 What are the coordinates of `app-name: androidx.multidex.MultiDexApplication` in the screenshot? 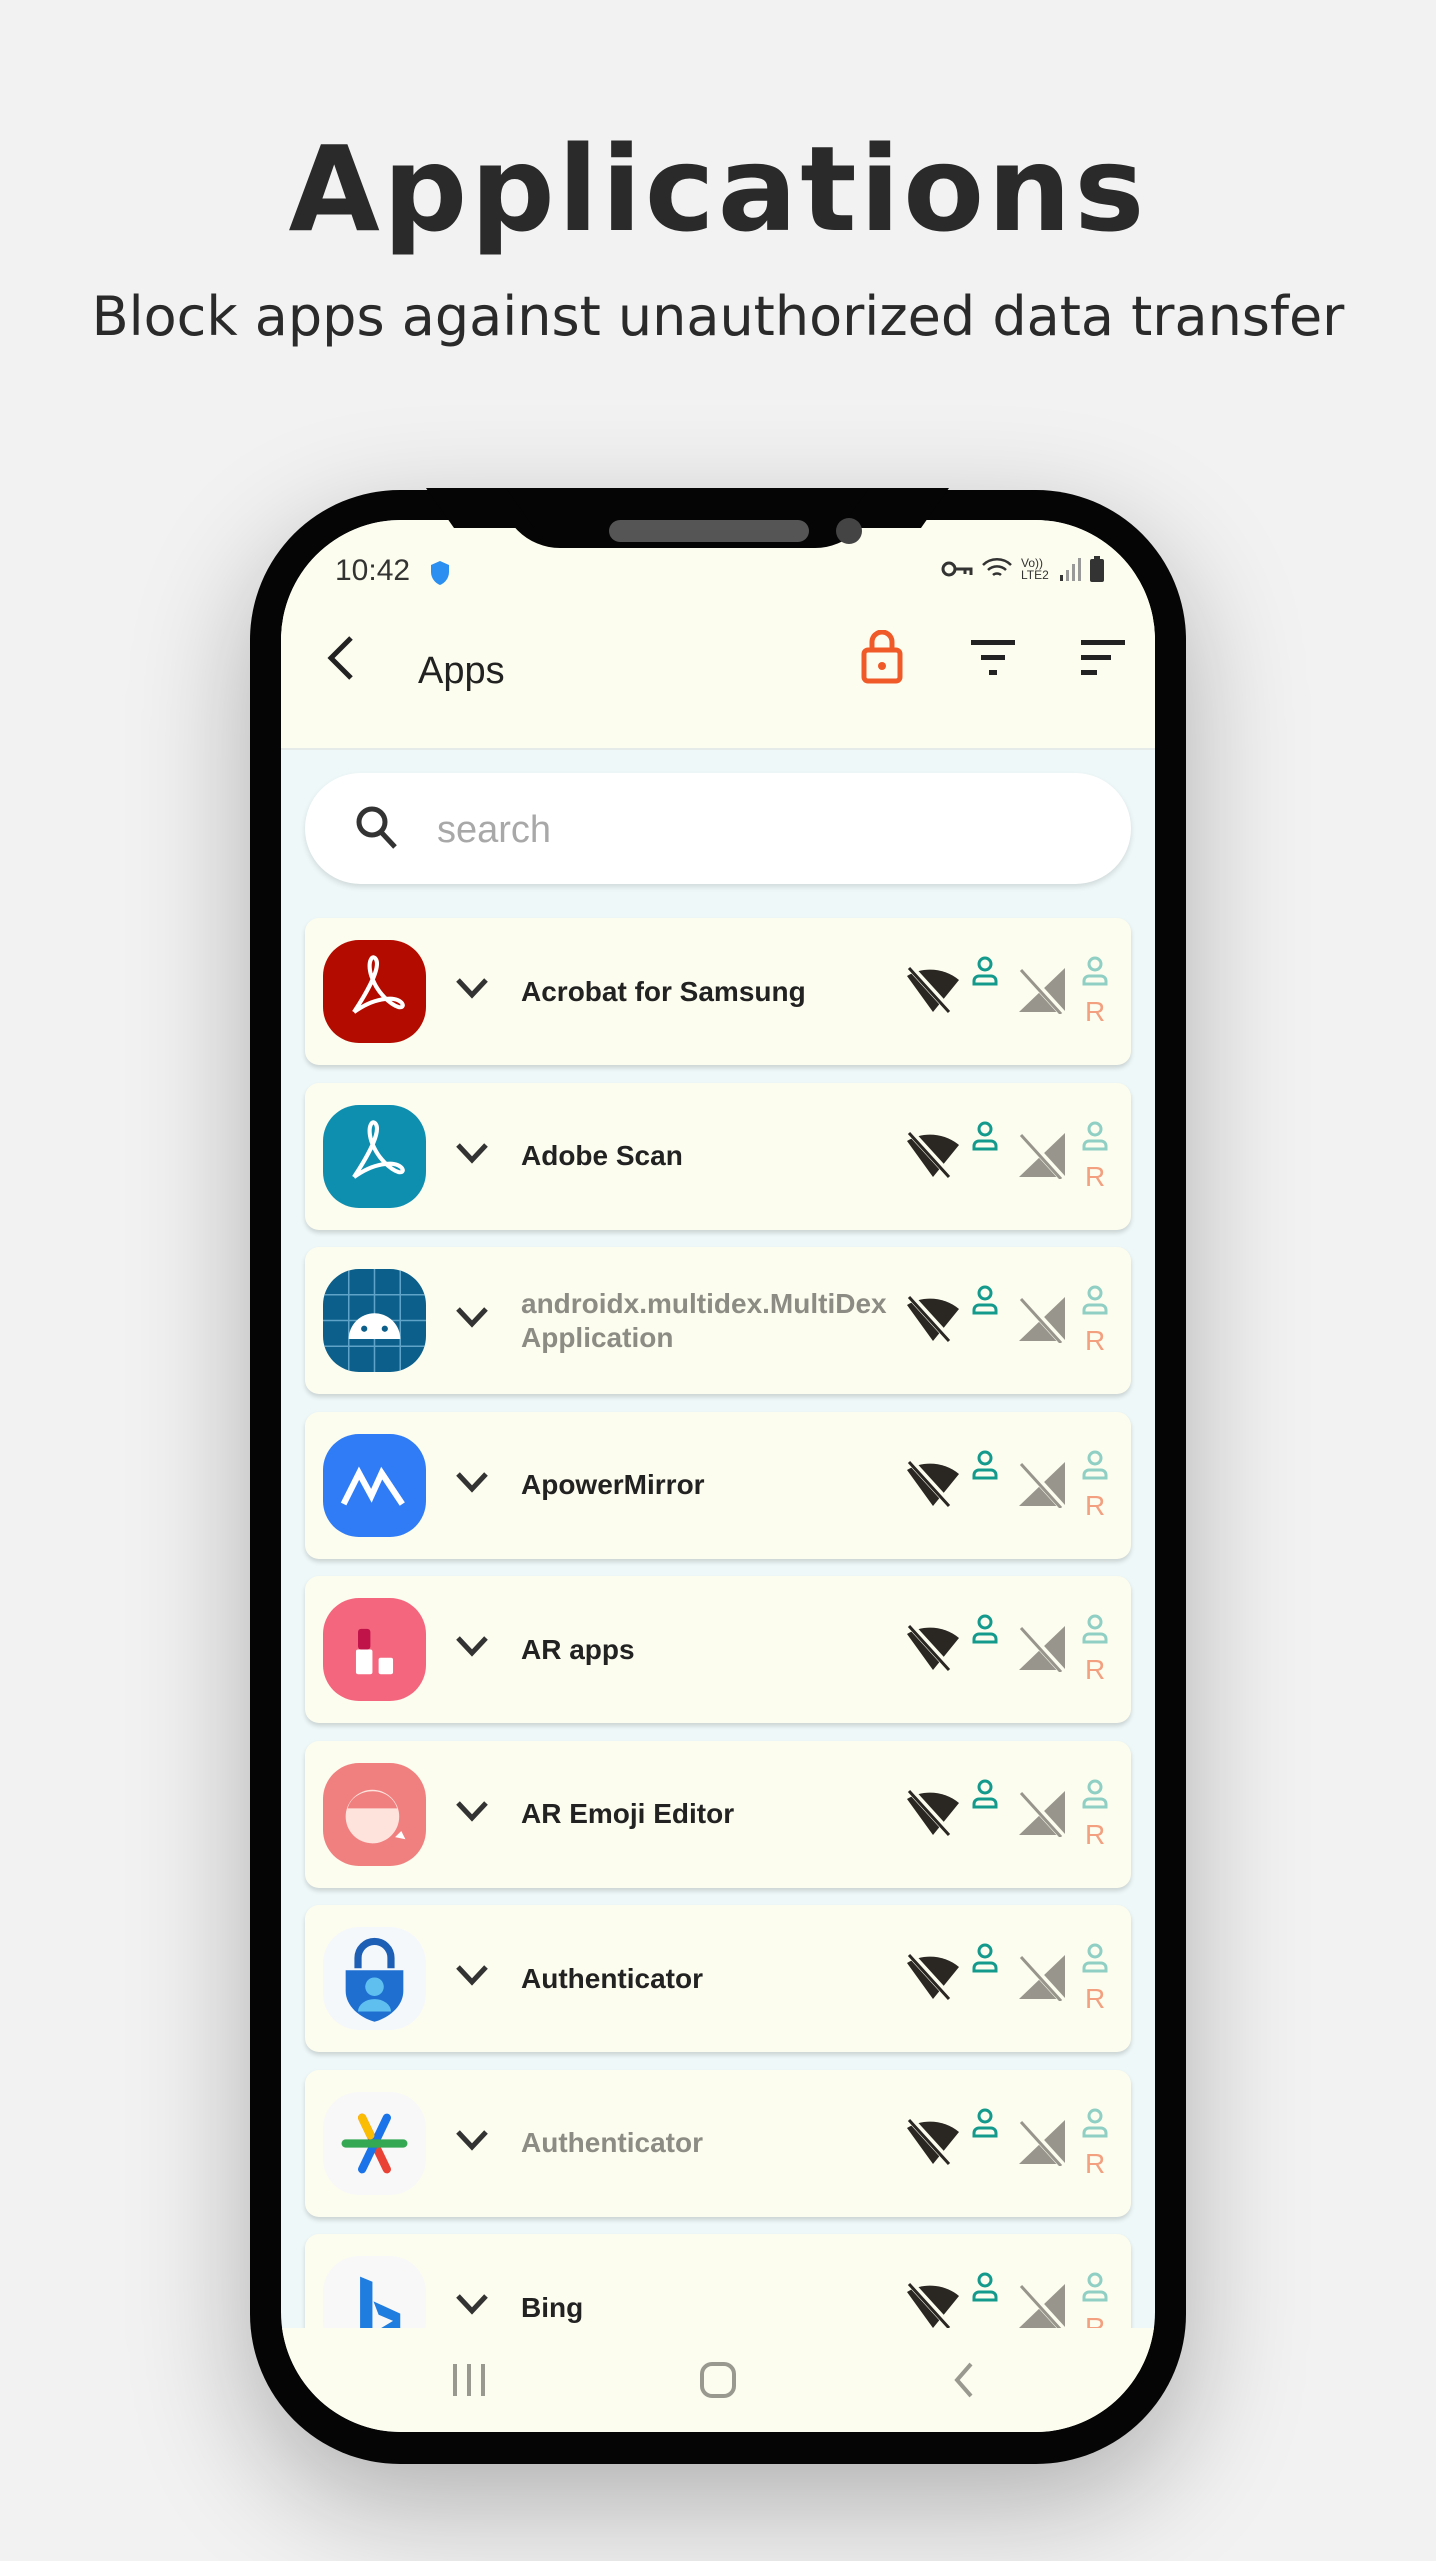 It's located at (704, 1320).